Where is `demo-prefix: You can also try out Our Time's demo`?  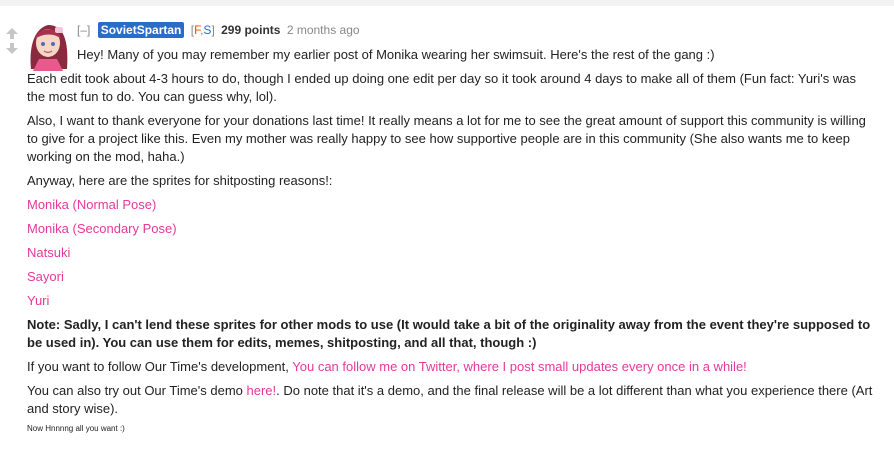
demo-prefix: You can also try out Our Time's demo is located at coordinates (137, 390).